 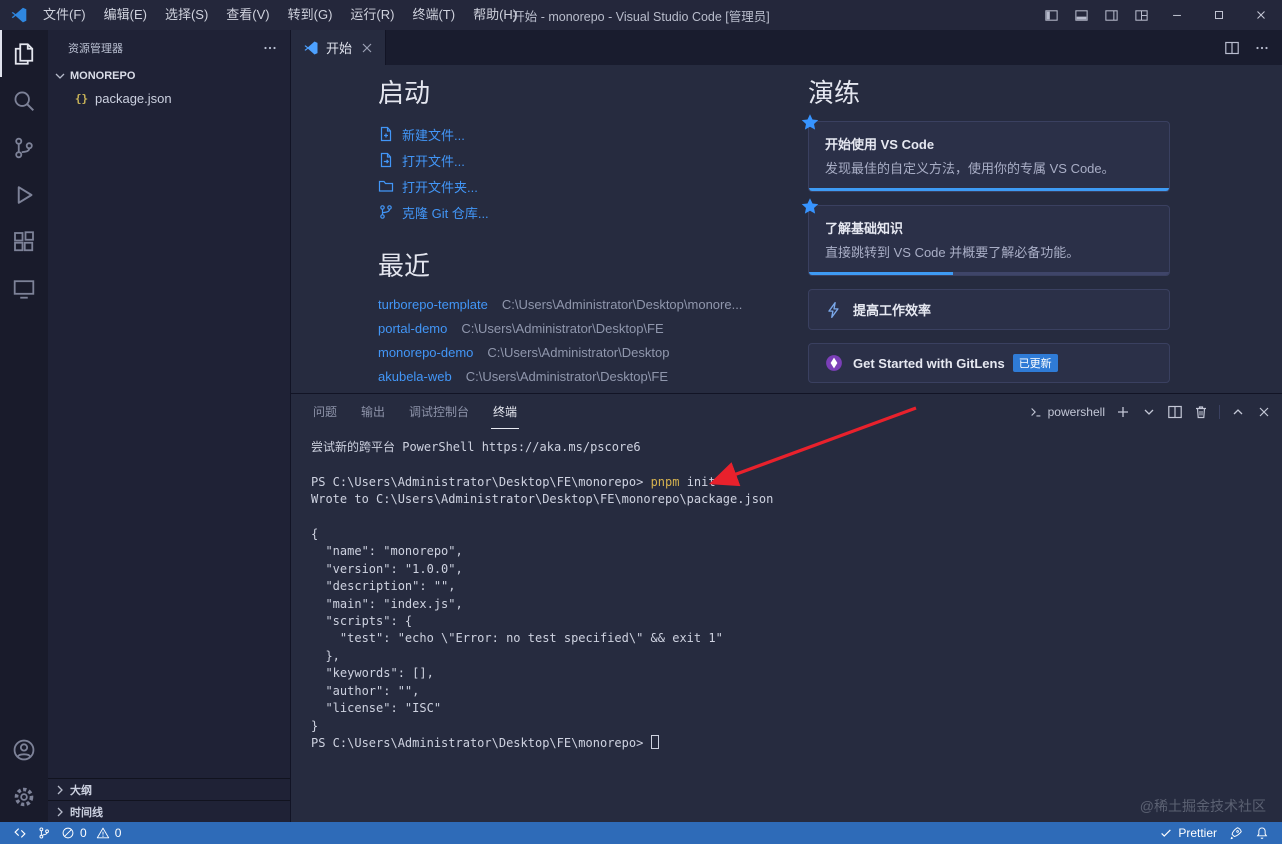 I want to click on tree-root-folder: MONOREPO, so click(x=169, y=76).